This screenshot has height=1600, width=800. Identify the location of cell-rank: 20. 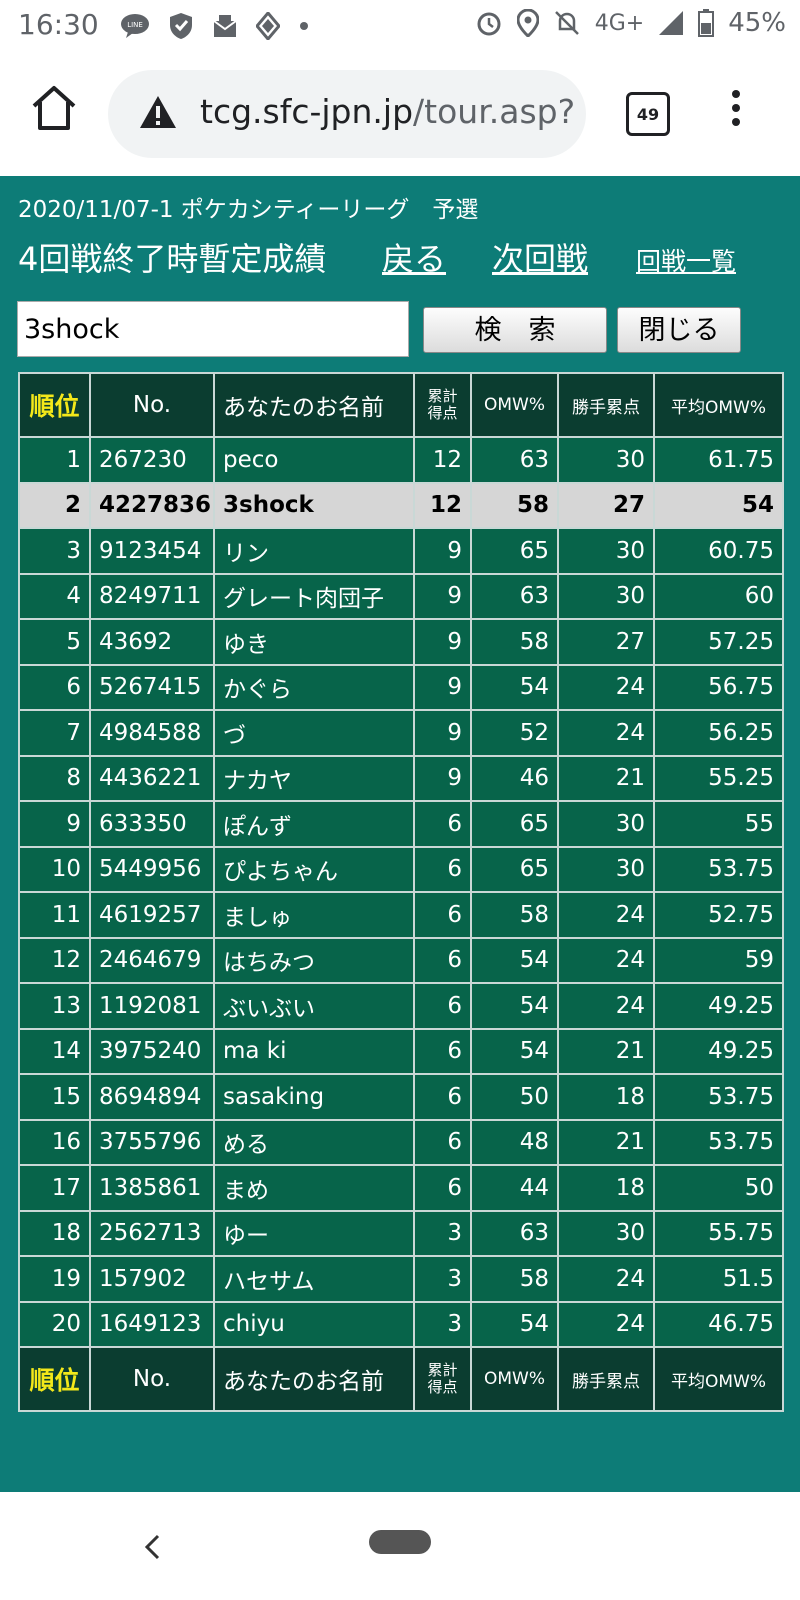
(54, 1324).